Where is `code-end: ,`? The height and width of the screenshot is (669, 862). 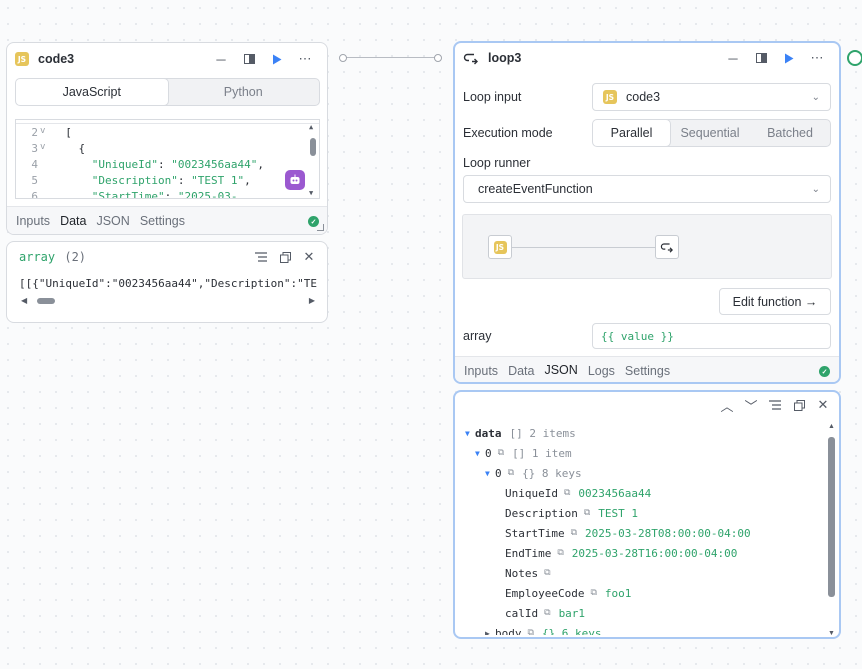
code-end: , is located at coordinates (247, 180).